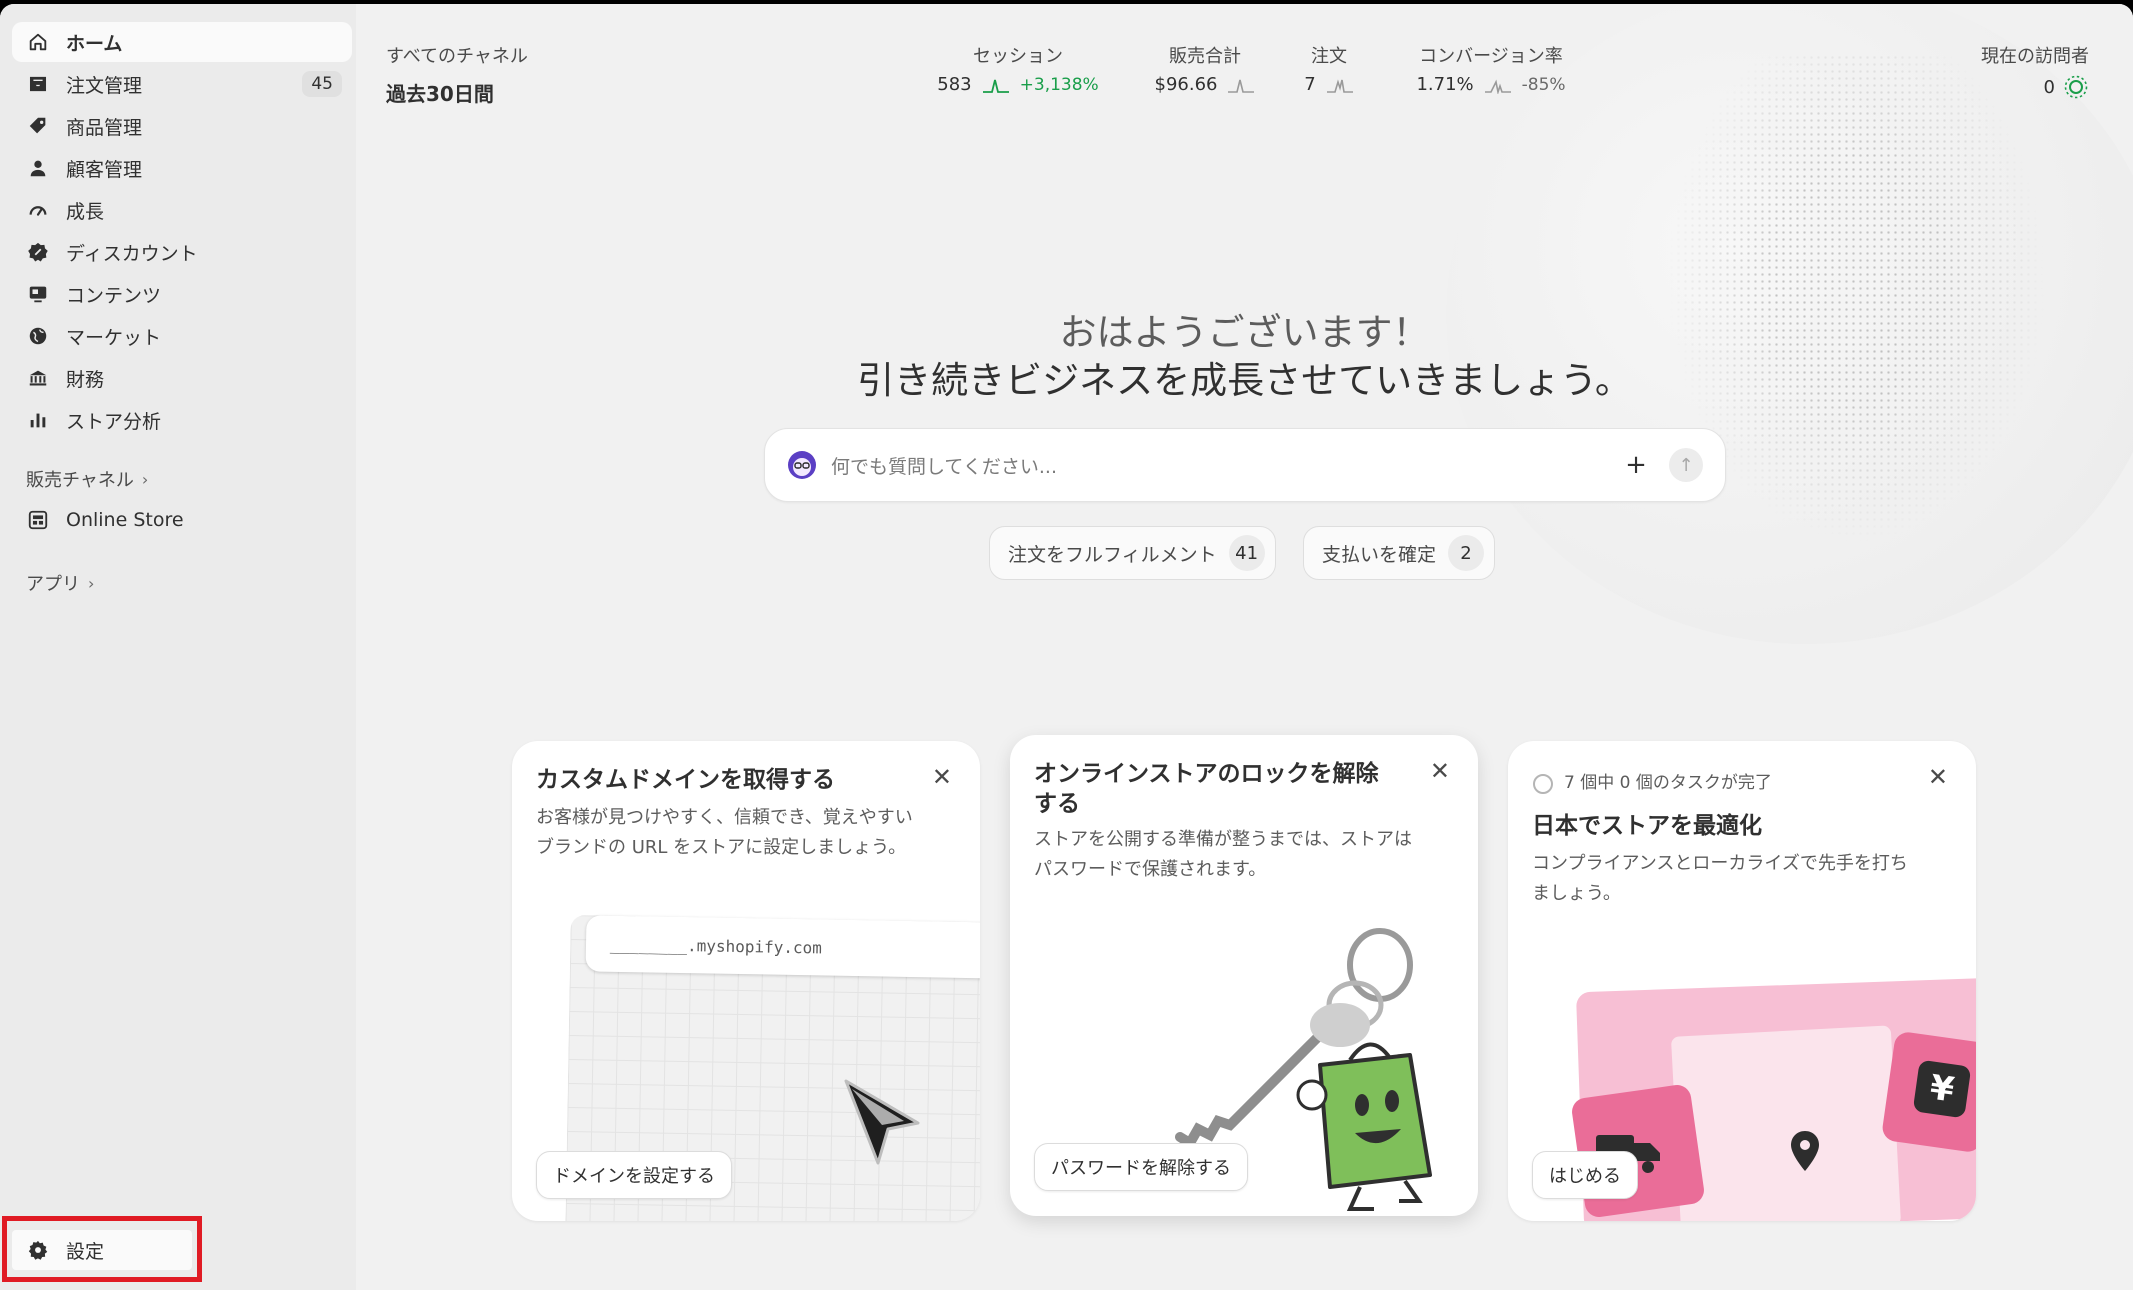  What do you see at coordinates (102, 1249) in the screenshot?
I see `settings-highlight-box` at bounding box center [102, 1249].